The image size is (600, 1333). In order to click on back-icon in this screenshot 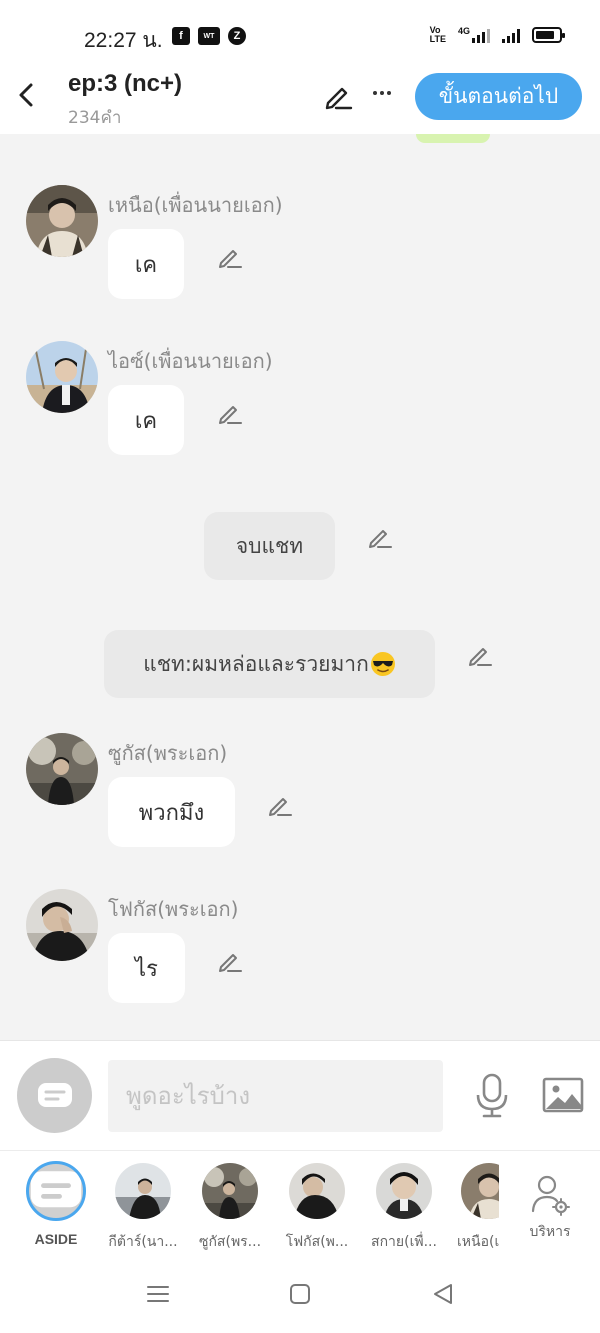, I will do `click(443, 1294)`.